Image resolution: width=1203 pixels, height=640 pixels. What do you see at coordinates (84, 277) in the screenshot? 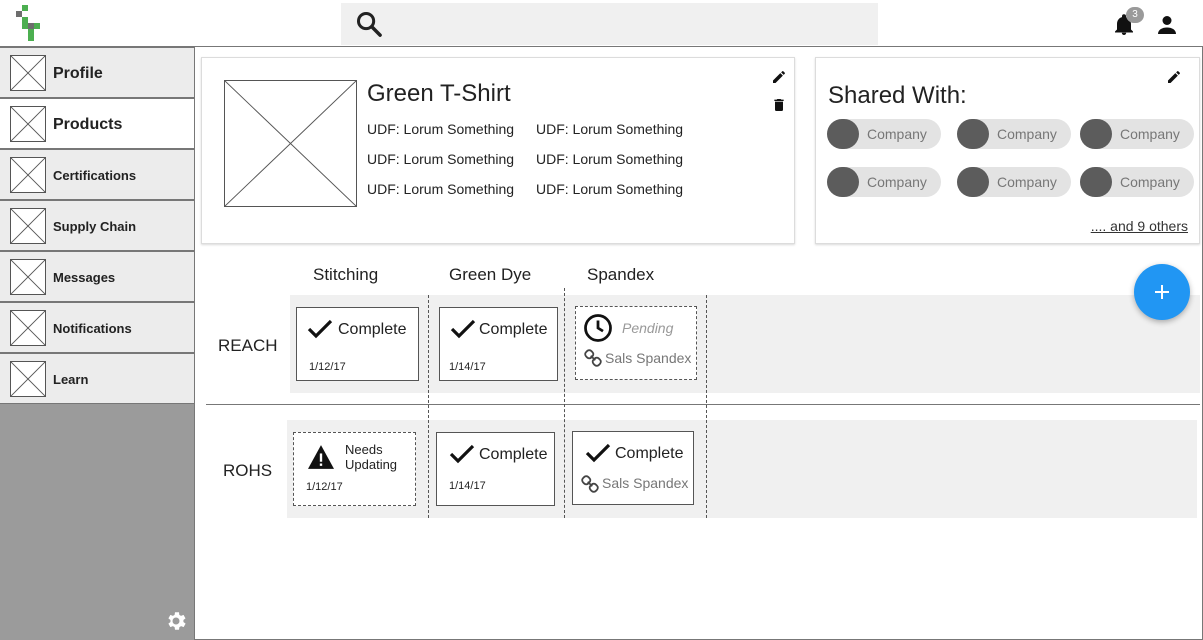
I see `sidebar-item-label: Messages` at bounding box center [84, 277].